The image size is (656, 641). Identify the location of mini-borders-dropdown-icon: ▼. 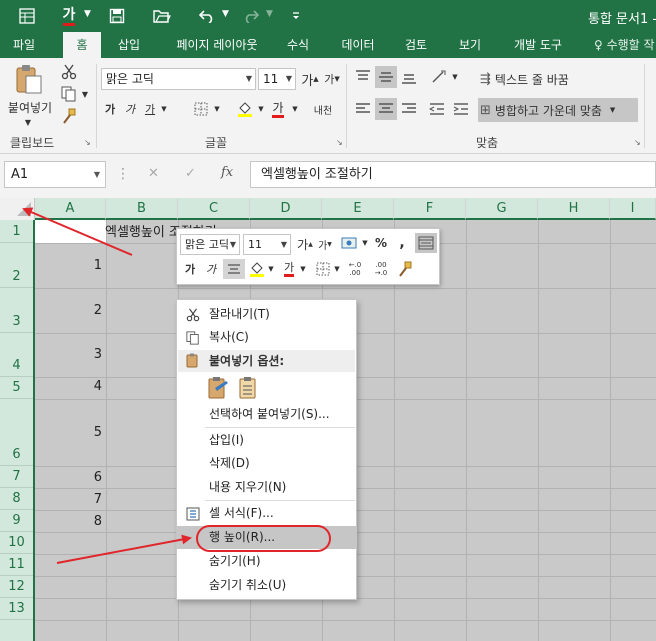
(337, 269).